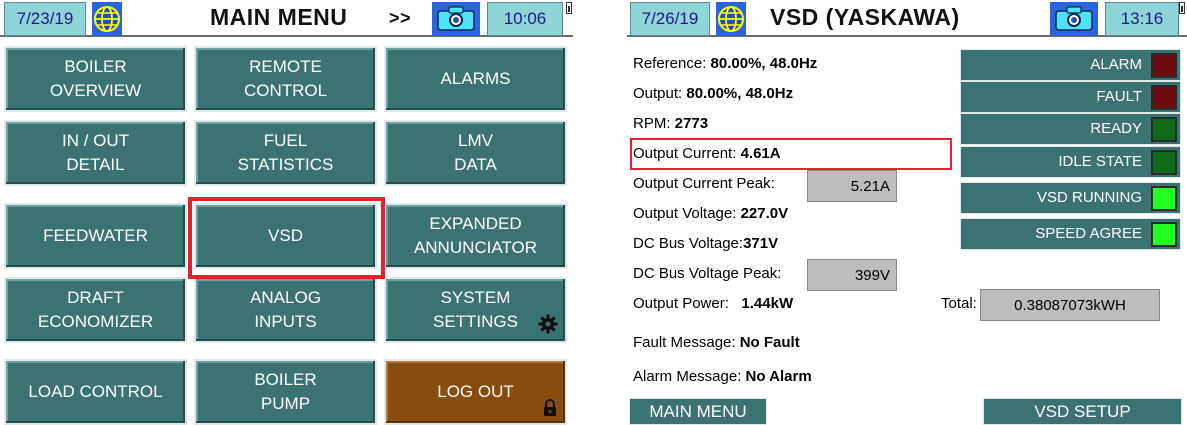  Describe the element at coordinates (475, 79) in the screenshot. I see `alarms-button: ALARMS` at that location.